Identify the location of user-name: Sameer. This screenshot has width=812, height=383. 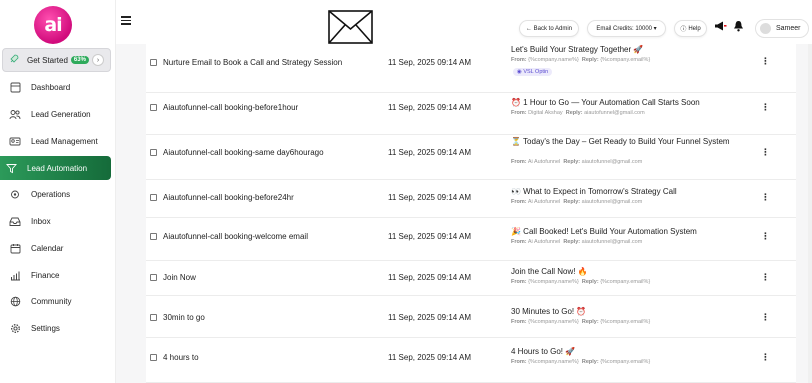
(788, 28).